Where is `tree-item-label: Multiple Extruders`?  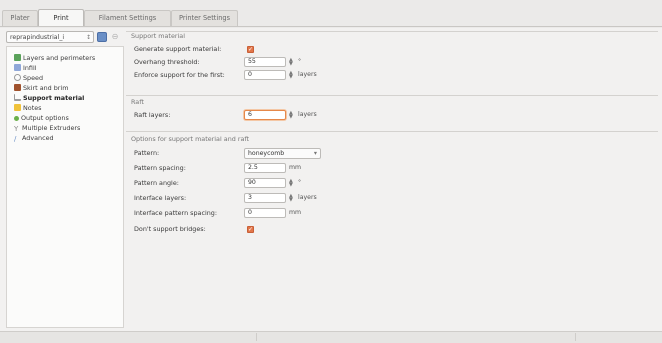 tree-item-label: Multiple Extruders is located at coordinates (51, 128).